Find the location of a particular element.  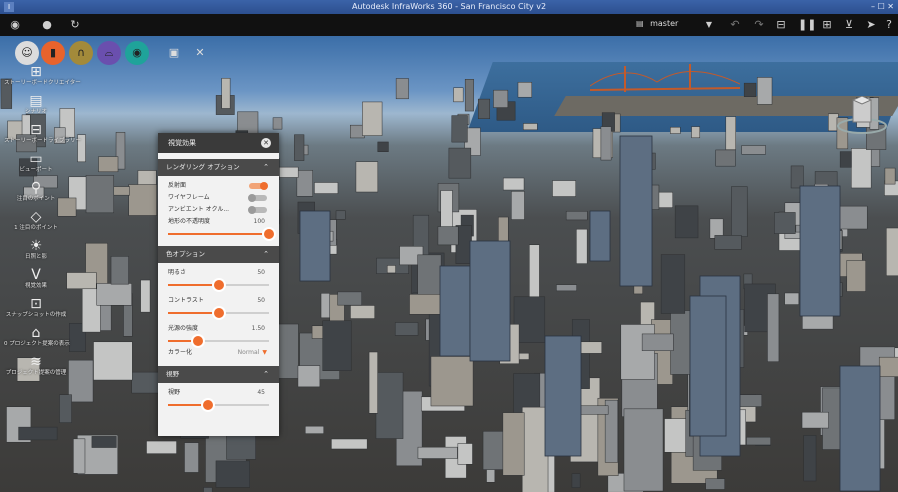

tool-label: シナリオ is located at coordinates (35, 112).